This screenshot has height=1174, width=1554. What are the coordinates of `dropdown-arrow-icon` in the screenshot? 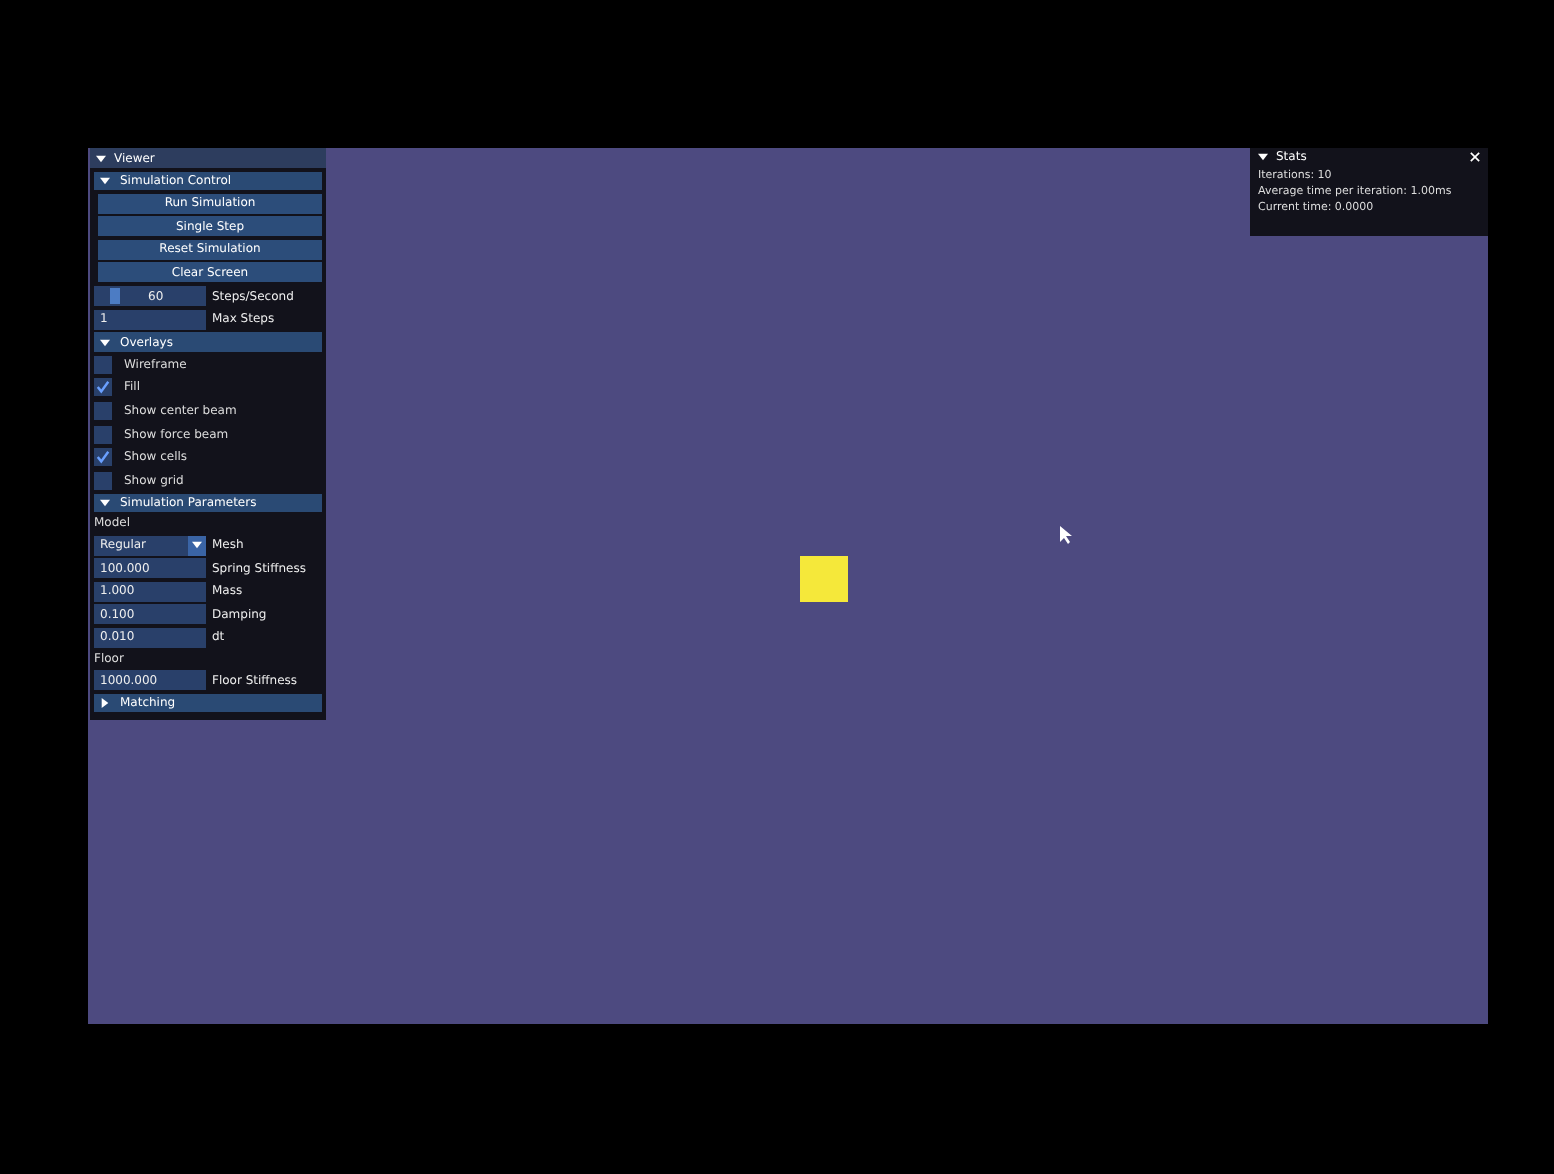 It's located at (197, 545).